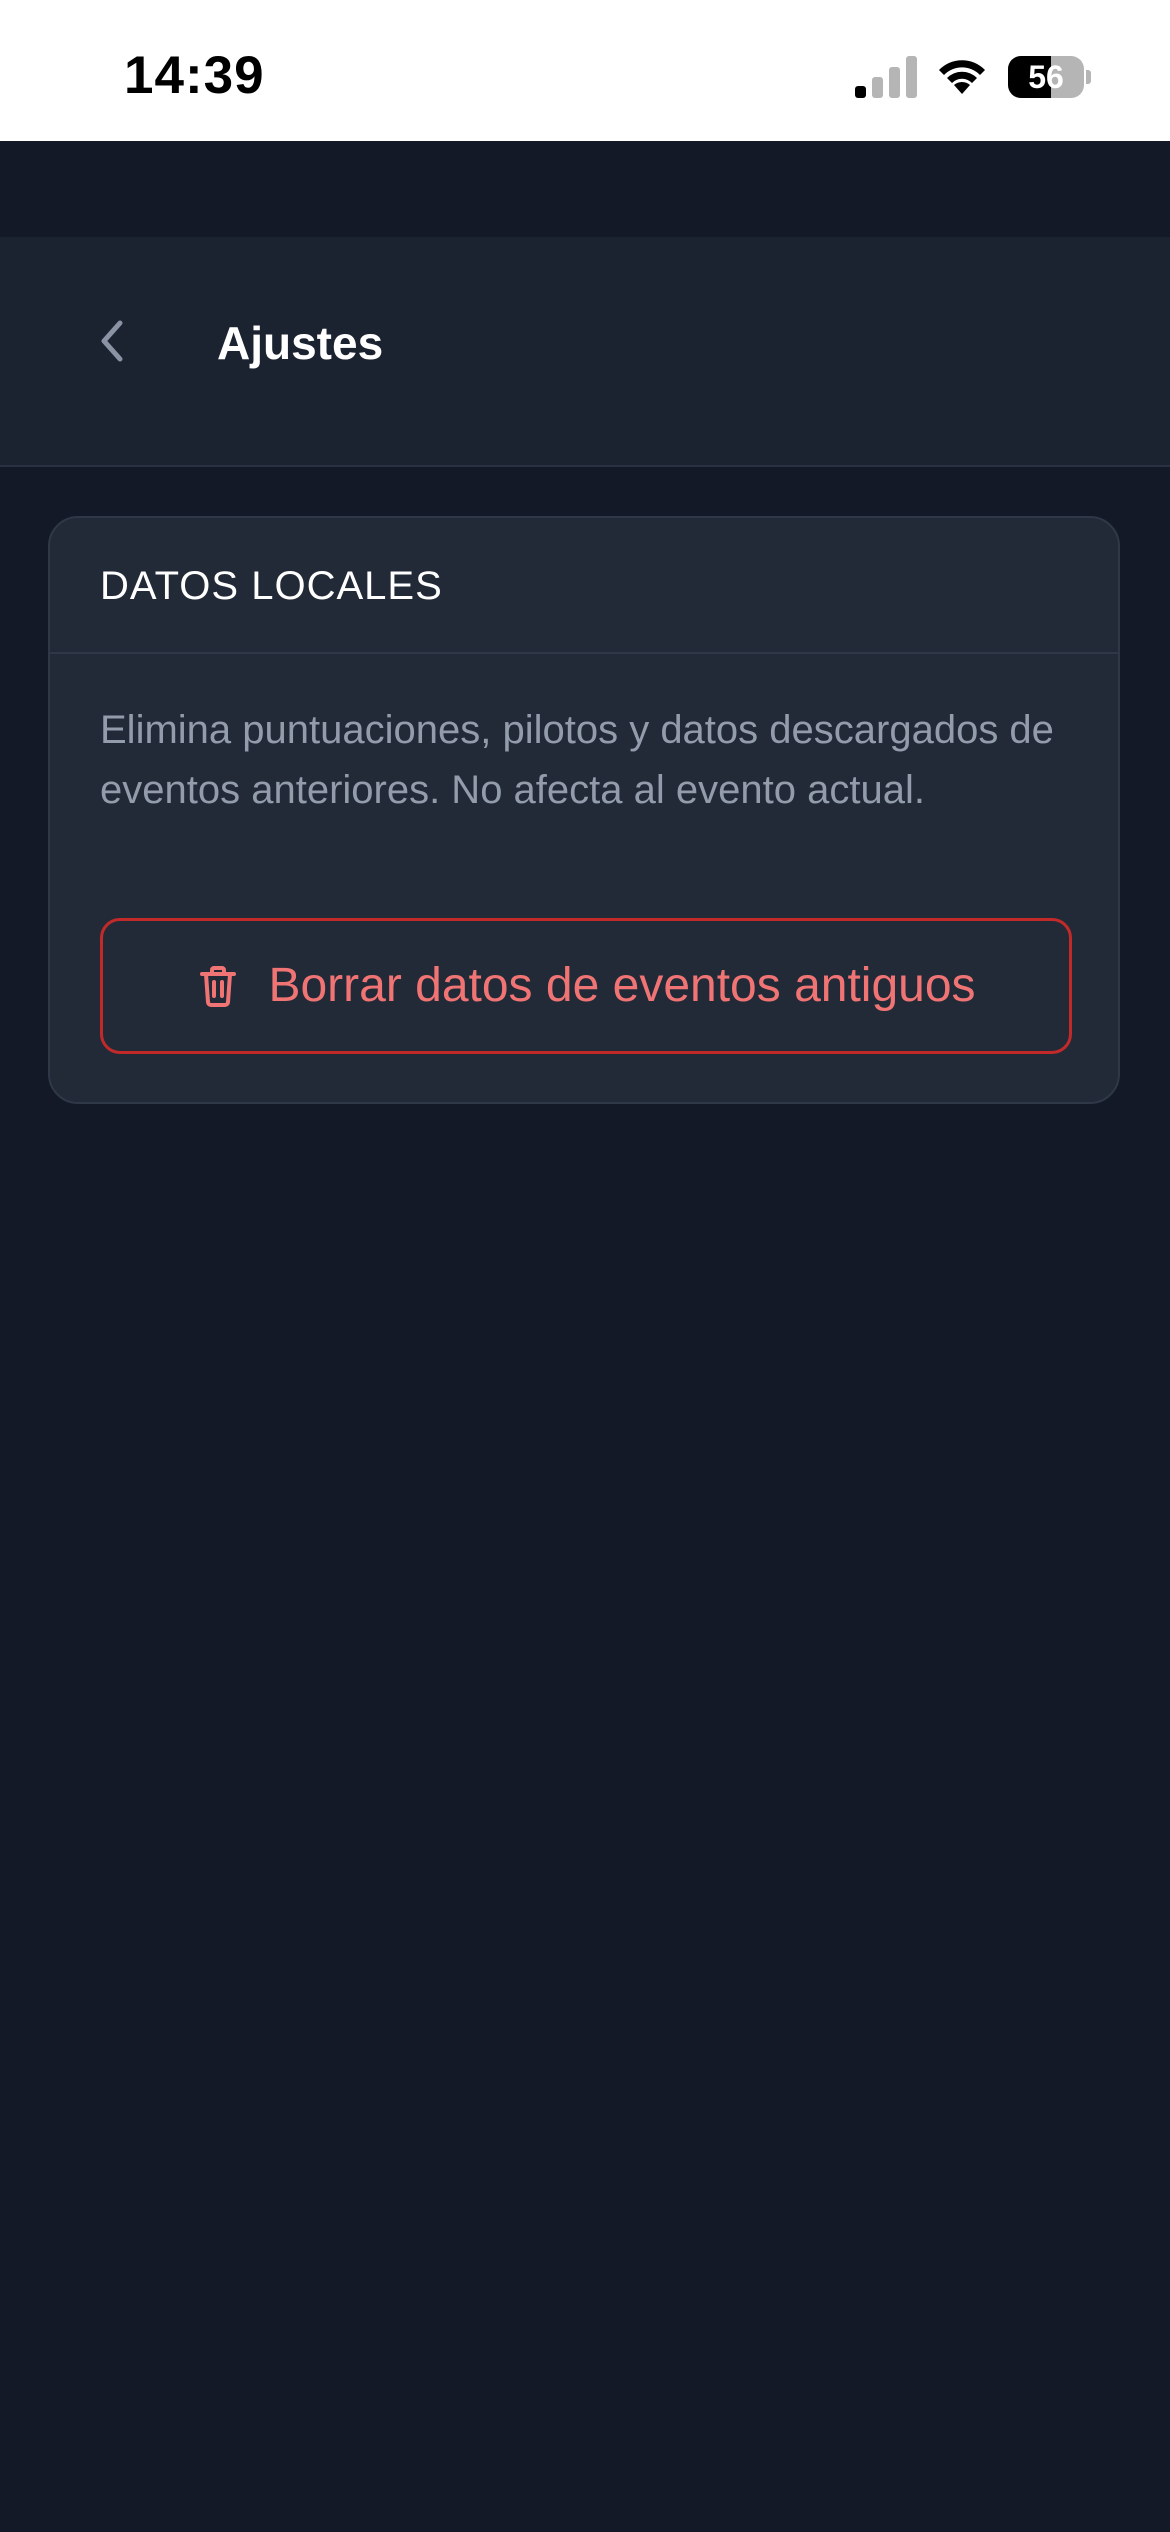  I want to click on delete-button-label: Borrar datos de eventos antiguos, so click(622, 985).